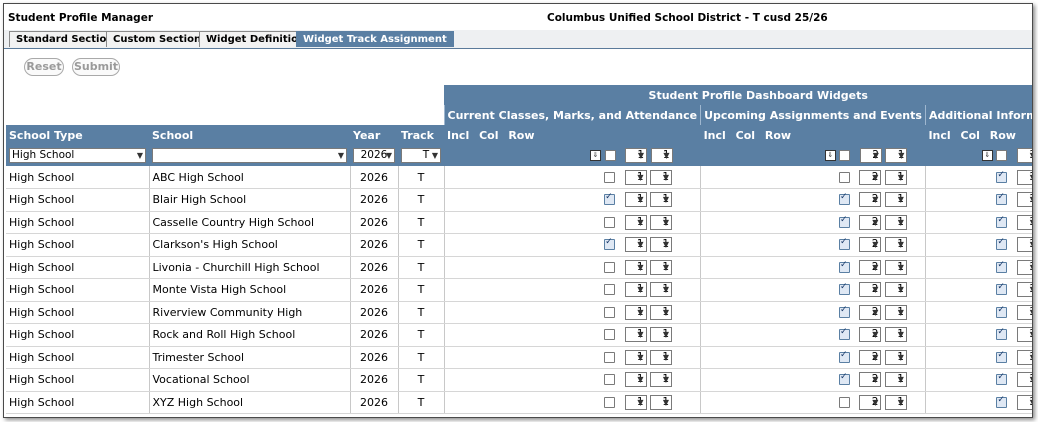 The height and width of the screenshot is (422, 1038). Describe the element at coordinates (845, 155) in the screenshot. I see `w2-incl-all-checkbox` at that location.